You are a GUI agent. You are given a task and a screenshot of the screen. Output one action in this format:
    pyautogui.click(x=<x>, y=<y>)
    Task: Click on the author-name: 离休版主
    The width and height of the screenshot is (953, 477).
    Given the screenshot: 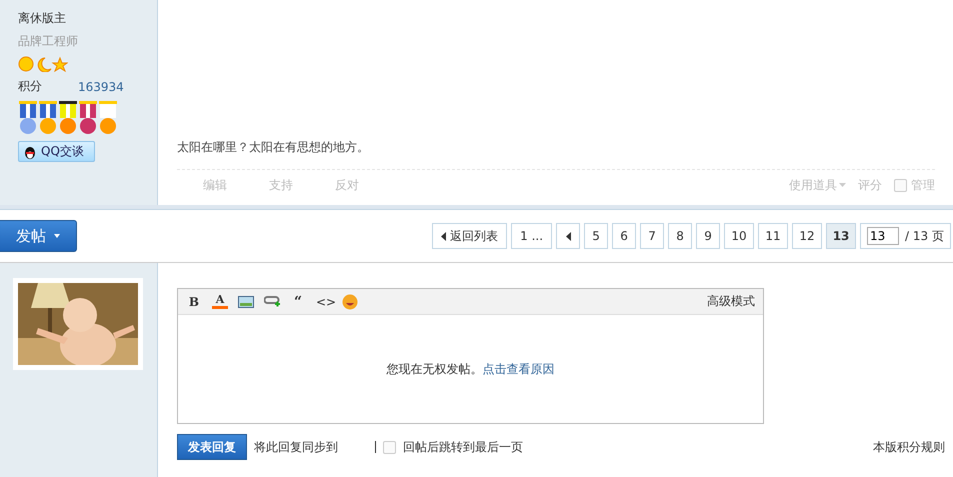 What is the action you would take?
    pyautogui.click(x=87, y=18)
    